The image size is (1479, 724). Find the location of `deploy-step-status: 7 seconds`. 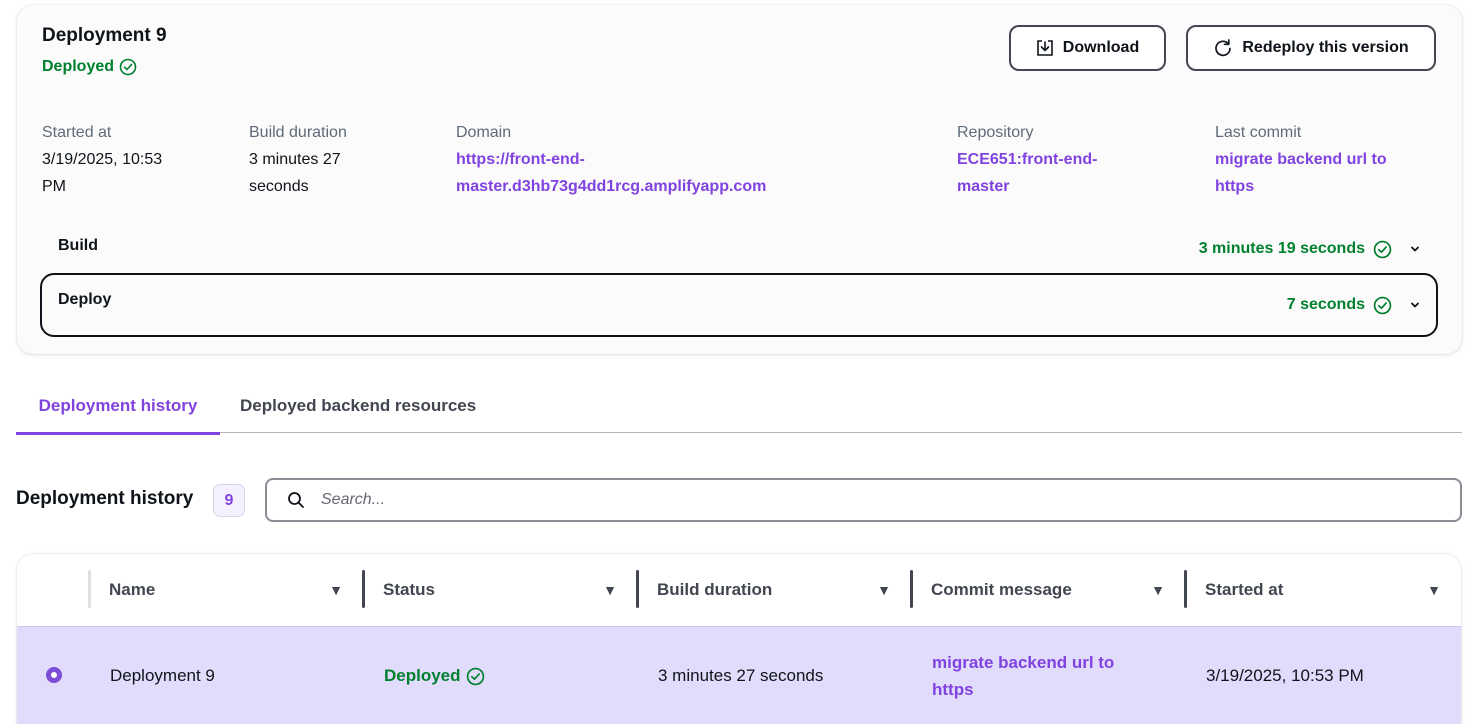

deploy-step-status: 7 seconds is located at coordinates (1353, 305).